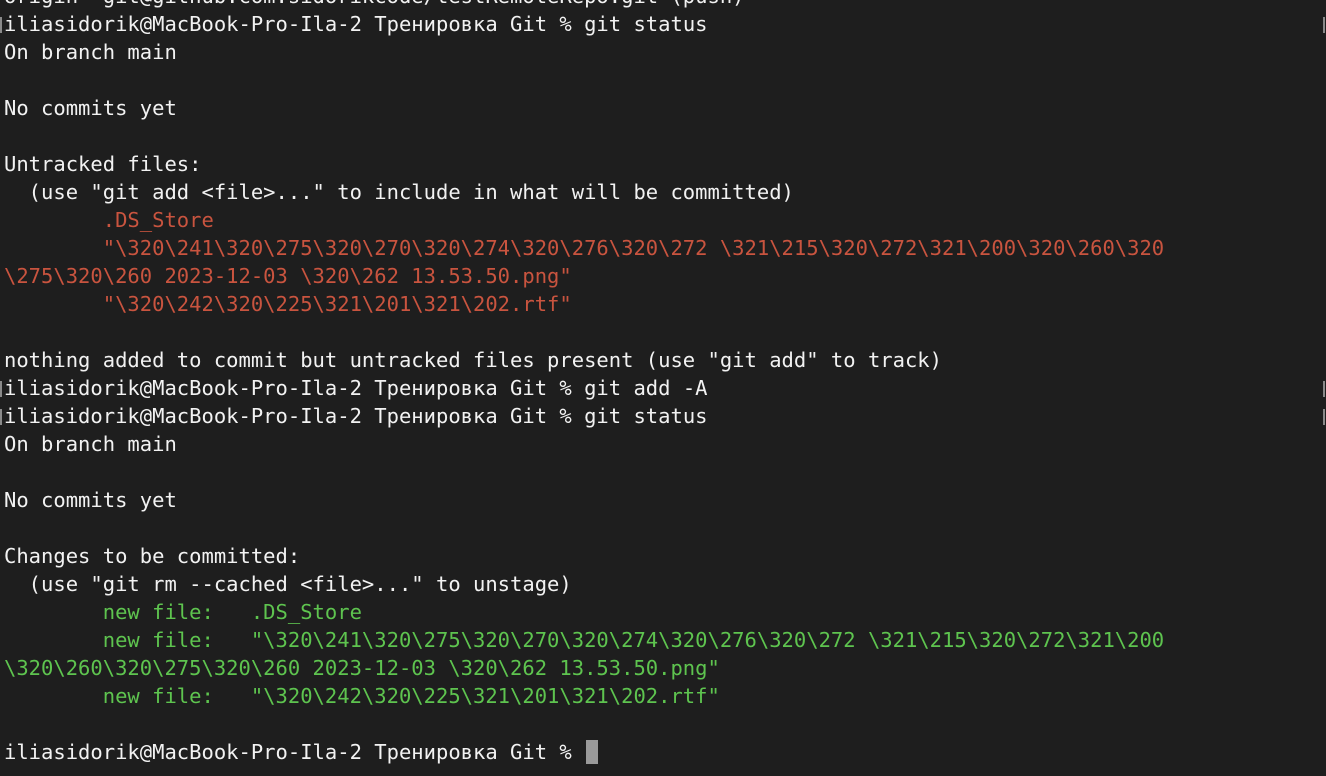  Describe the element at coordinates (288, 304) in the screenshot. I see `untracked-file-line: "\320\242\320\225\321\201\321\202.rtf"` at that location.